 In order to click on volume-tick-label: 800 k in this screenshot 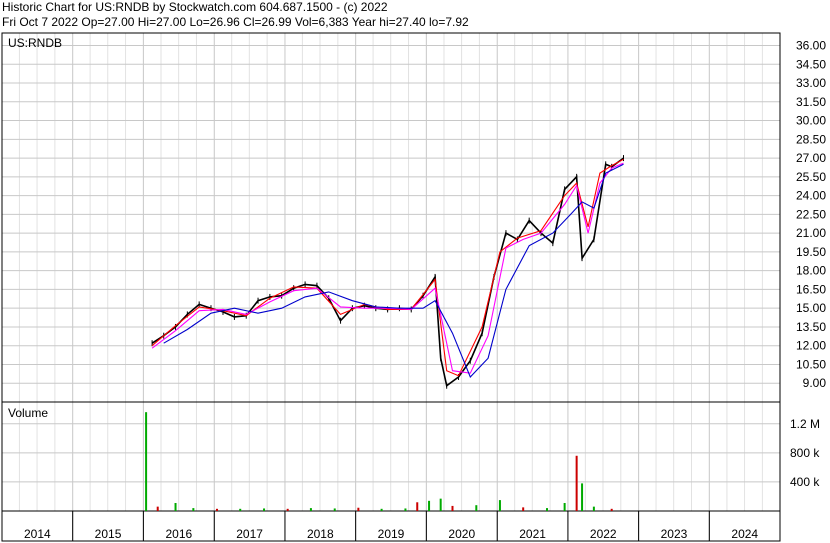, I will do `click(805, 453)`.